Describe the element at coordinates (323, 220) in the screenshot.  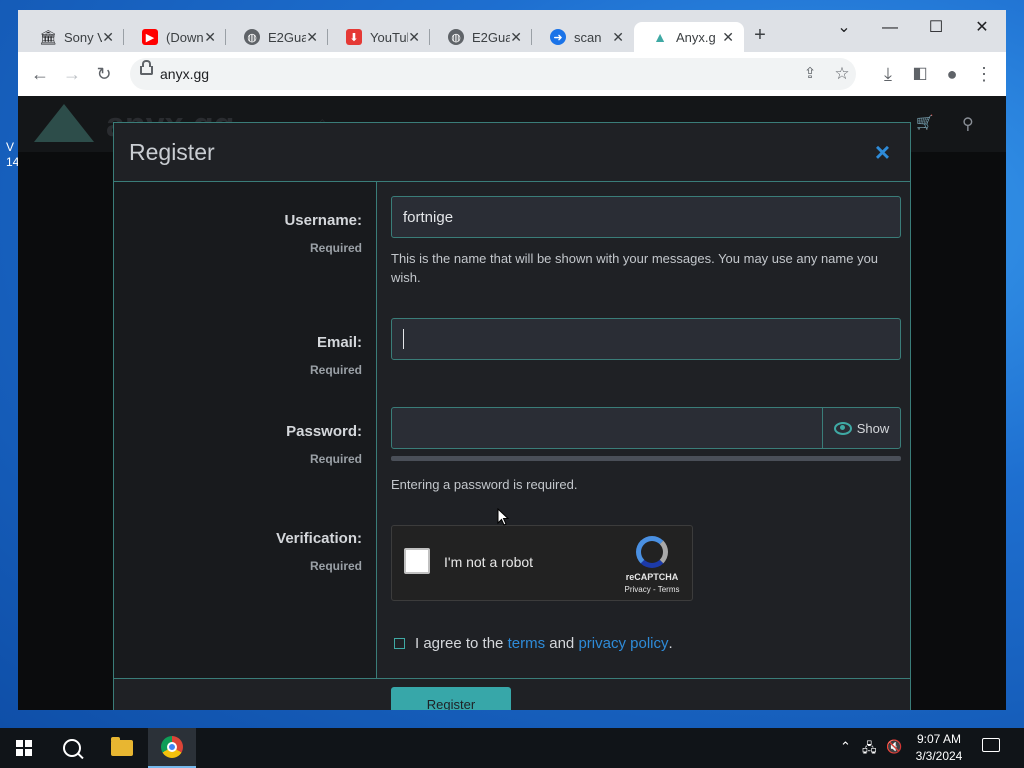
I see `username-label: Username:` at that location.